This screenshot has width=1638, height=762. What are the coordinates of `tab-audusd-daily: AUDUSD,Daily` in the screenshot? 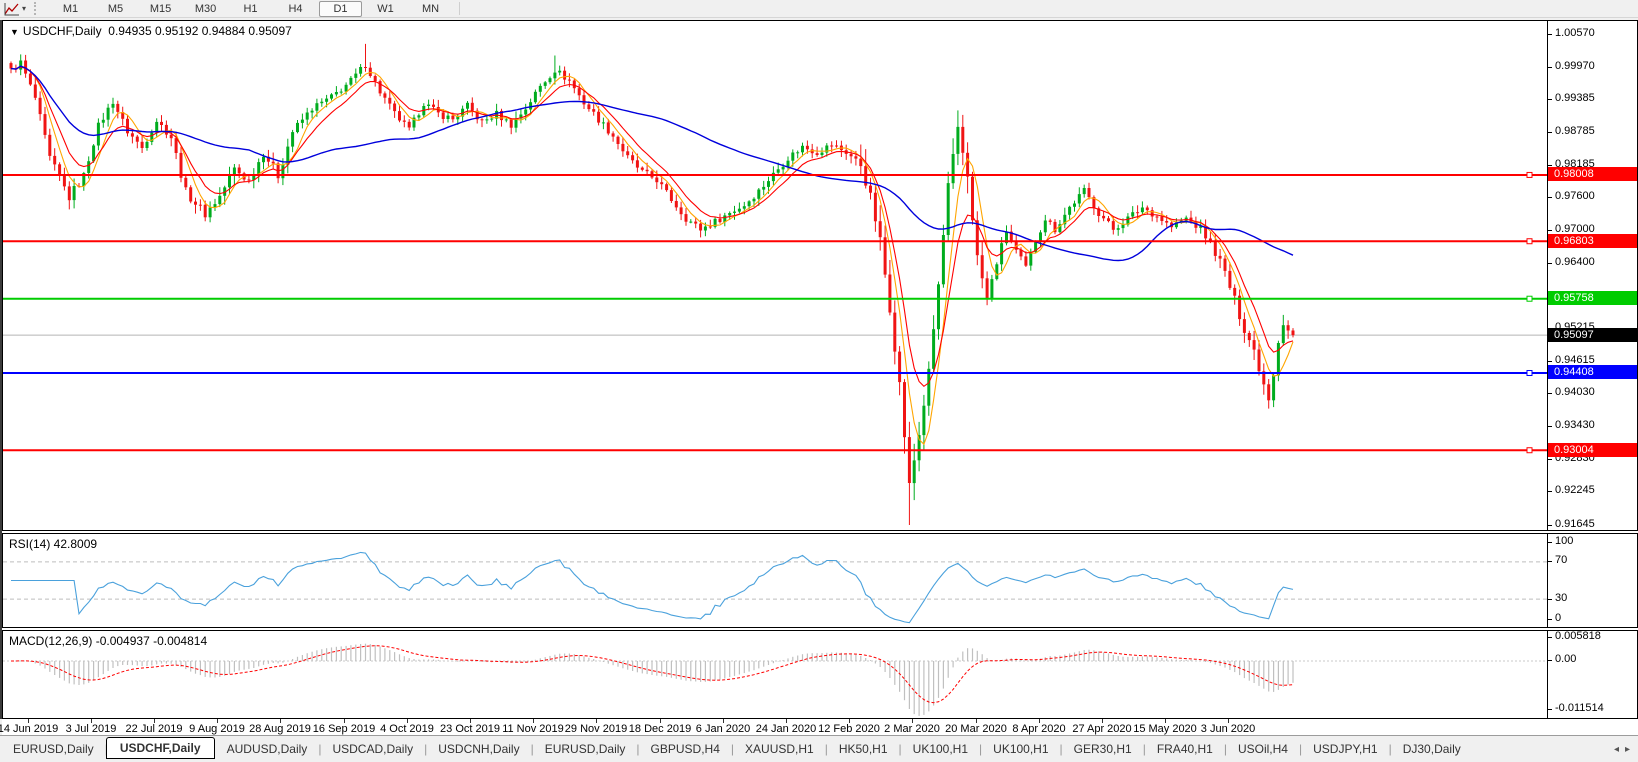 It's located at (267, 749).